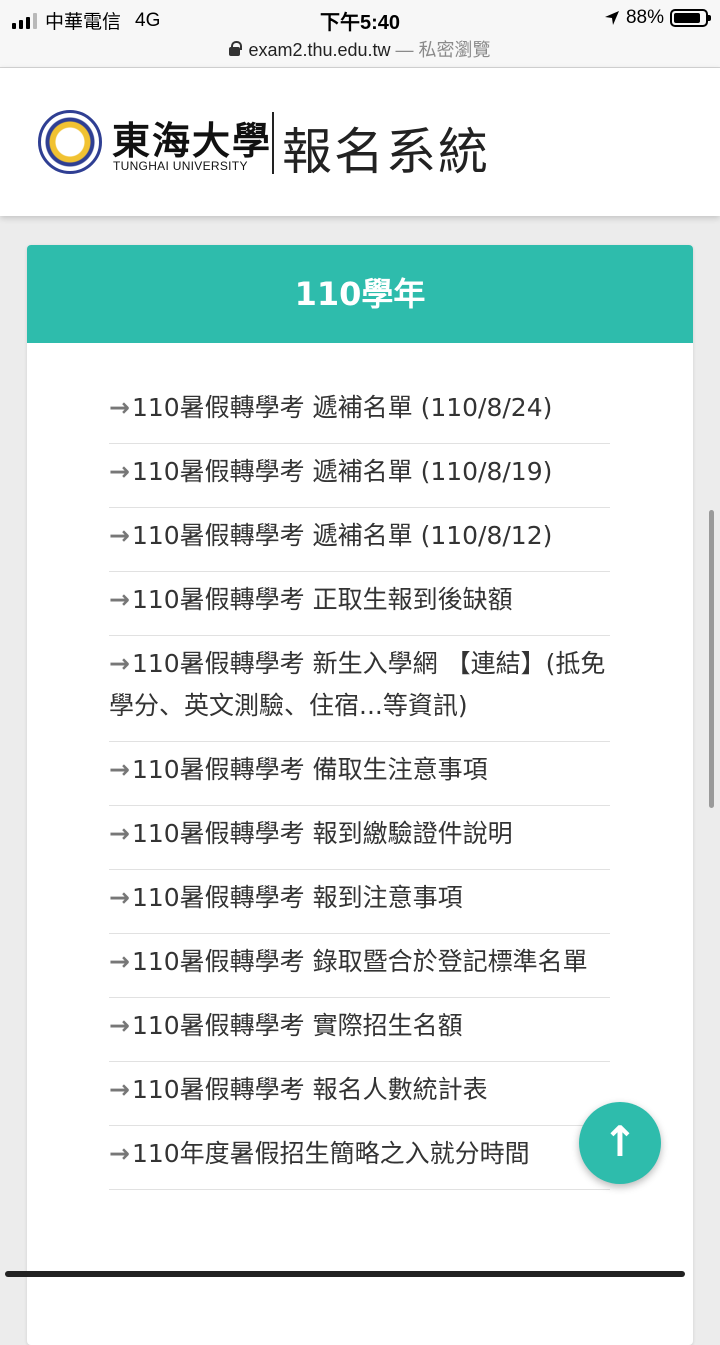 Image resolution: width=720 pixels, height=1345 pixels. Describe the element at coordinates (360, 961) in the screenshot. I see `list-item-link: 110暑假轉學考 錄取暨合於登記標準名單` at that location.